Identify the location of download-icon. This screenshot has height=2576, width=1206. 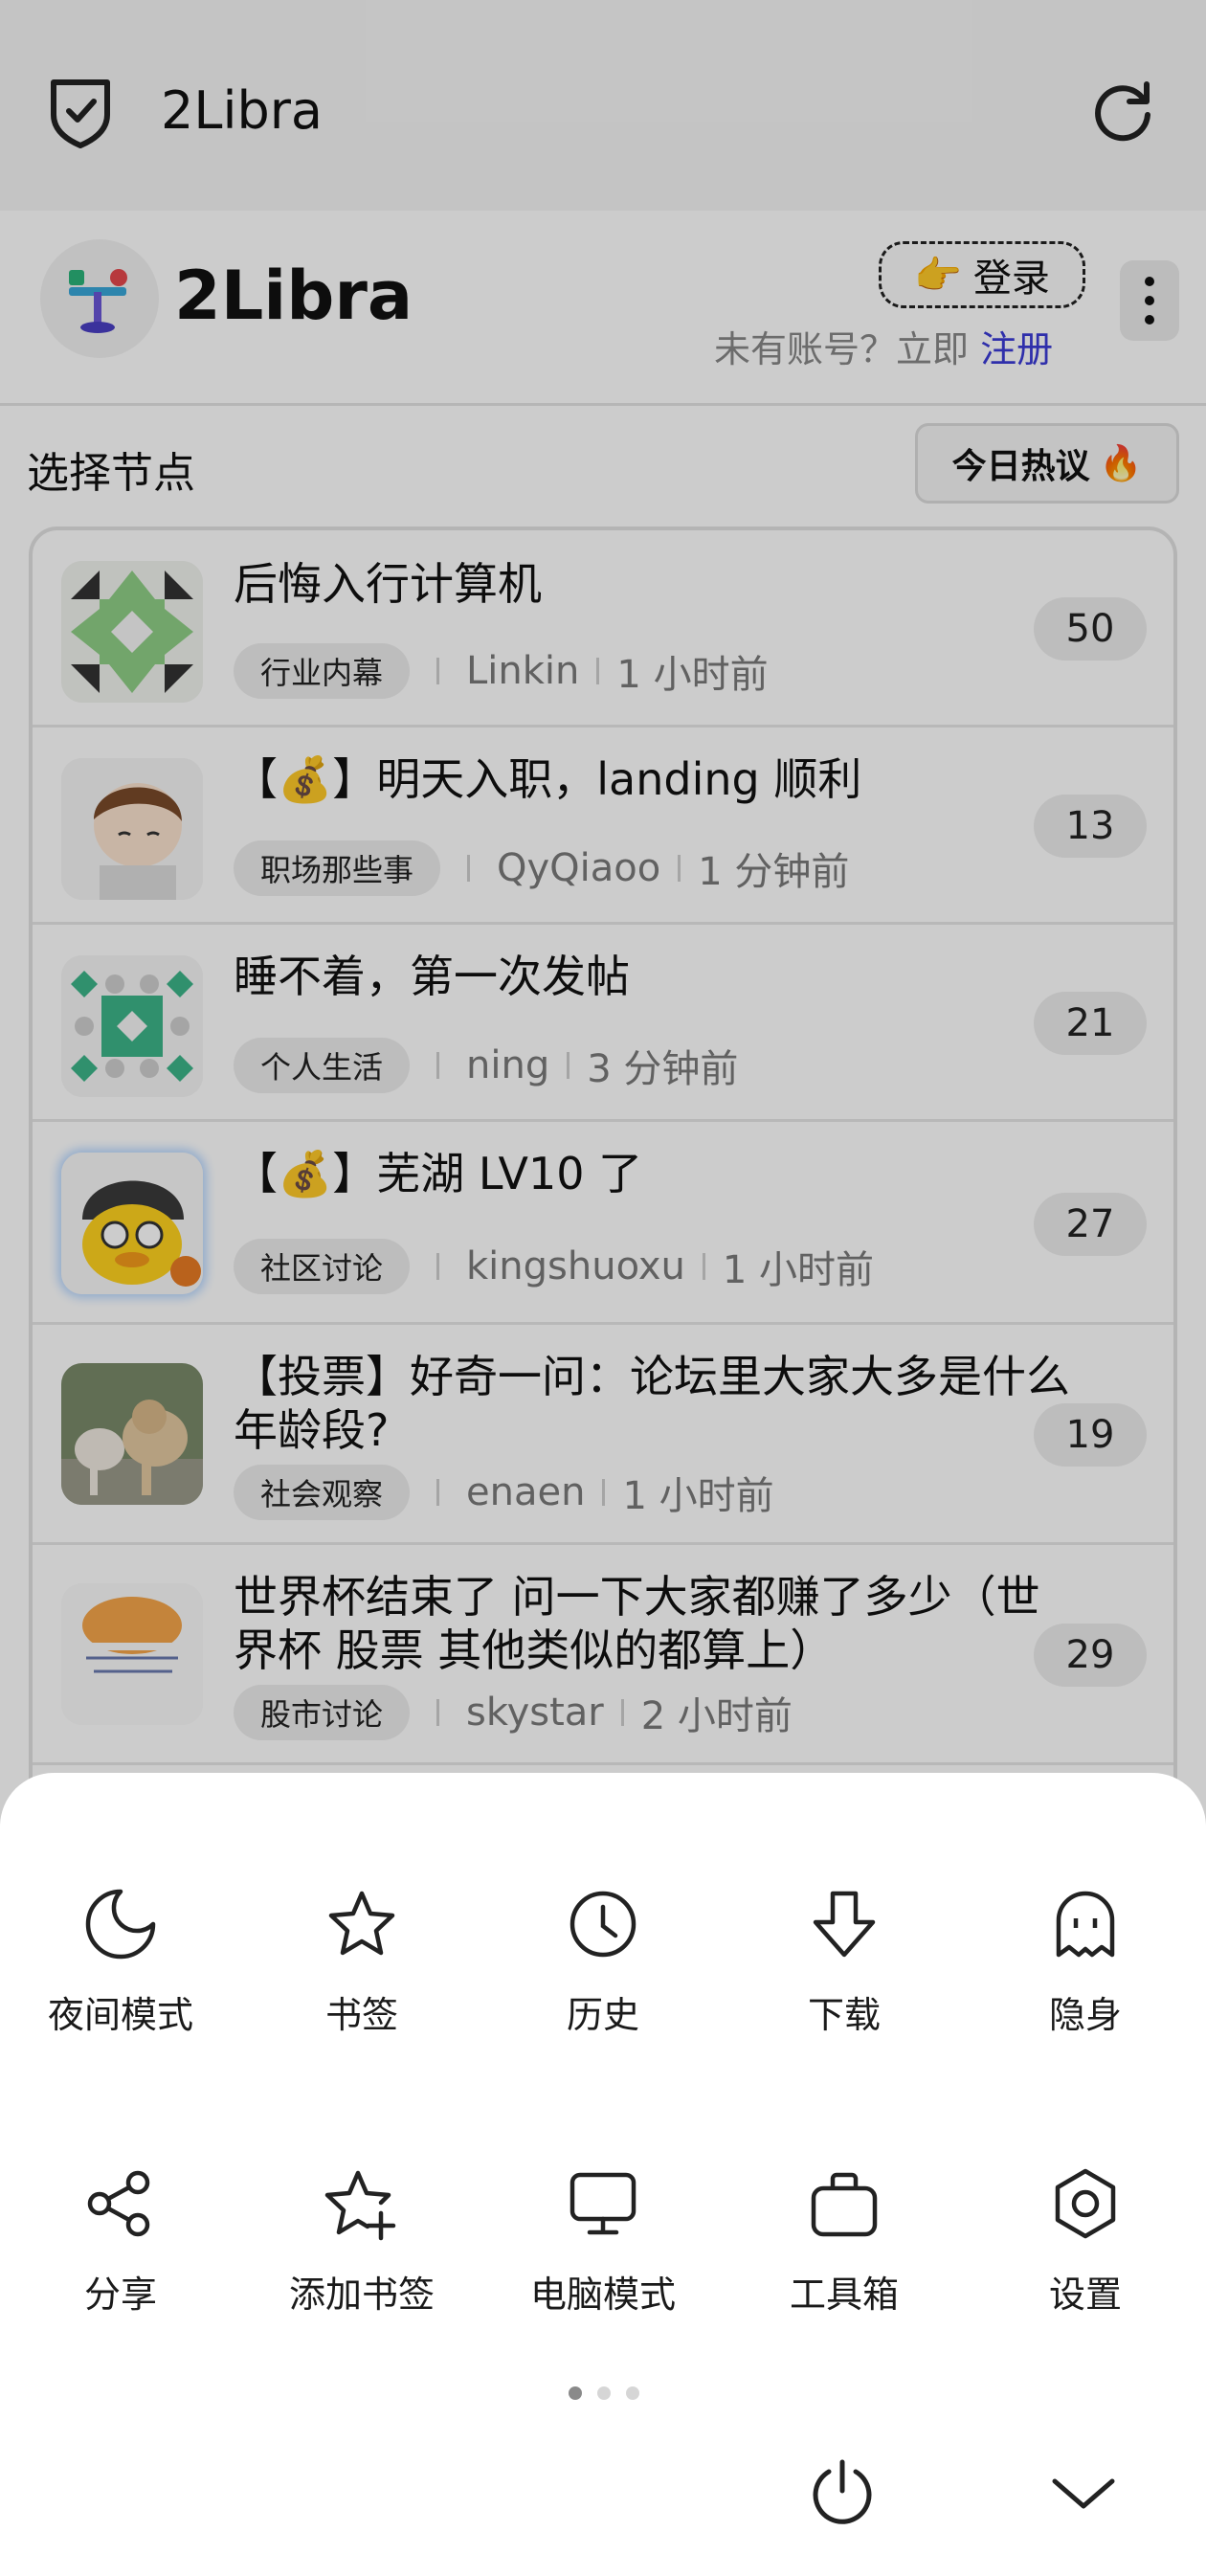
(844, 1925).